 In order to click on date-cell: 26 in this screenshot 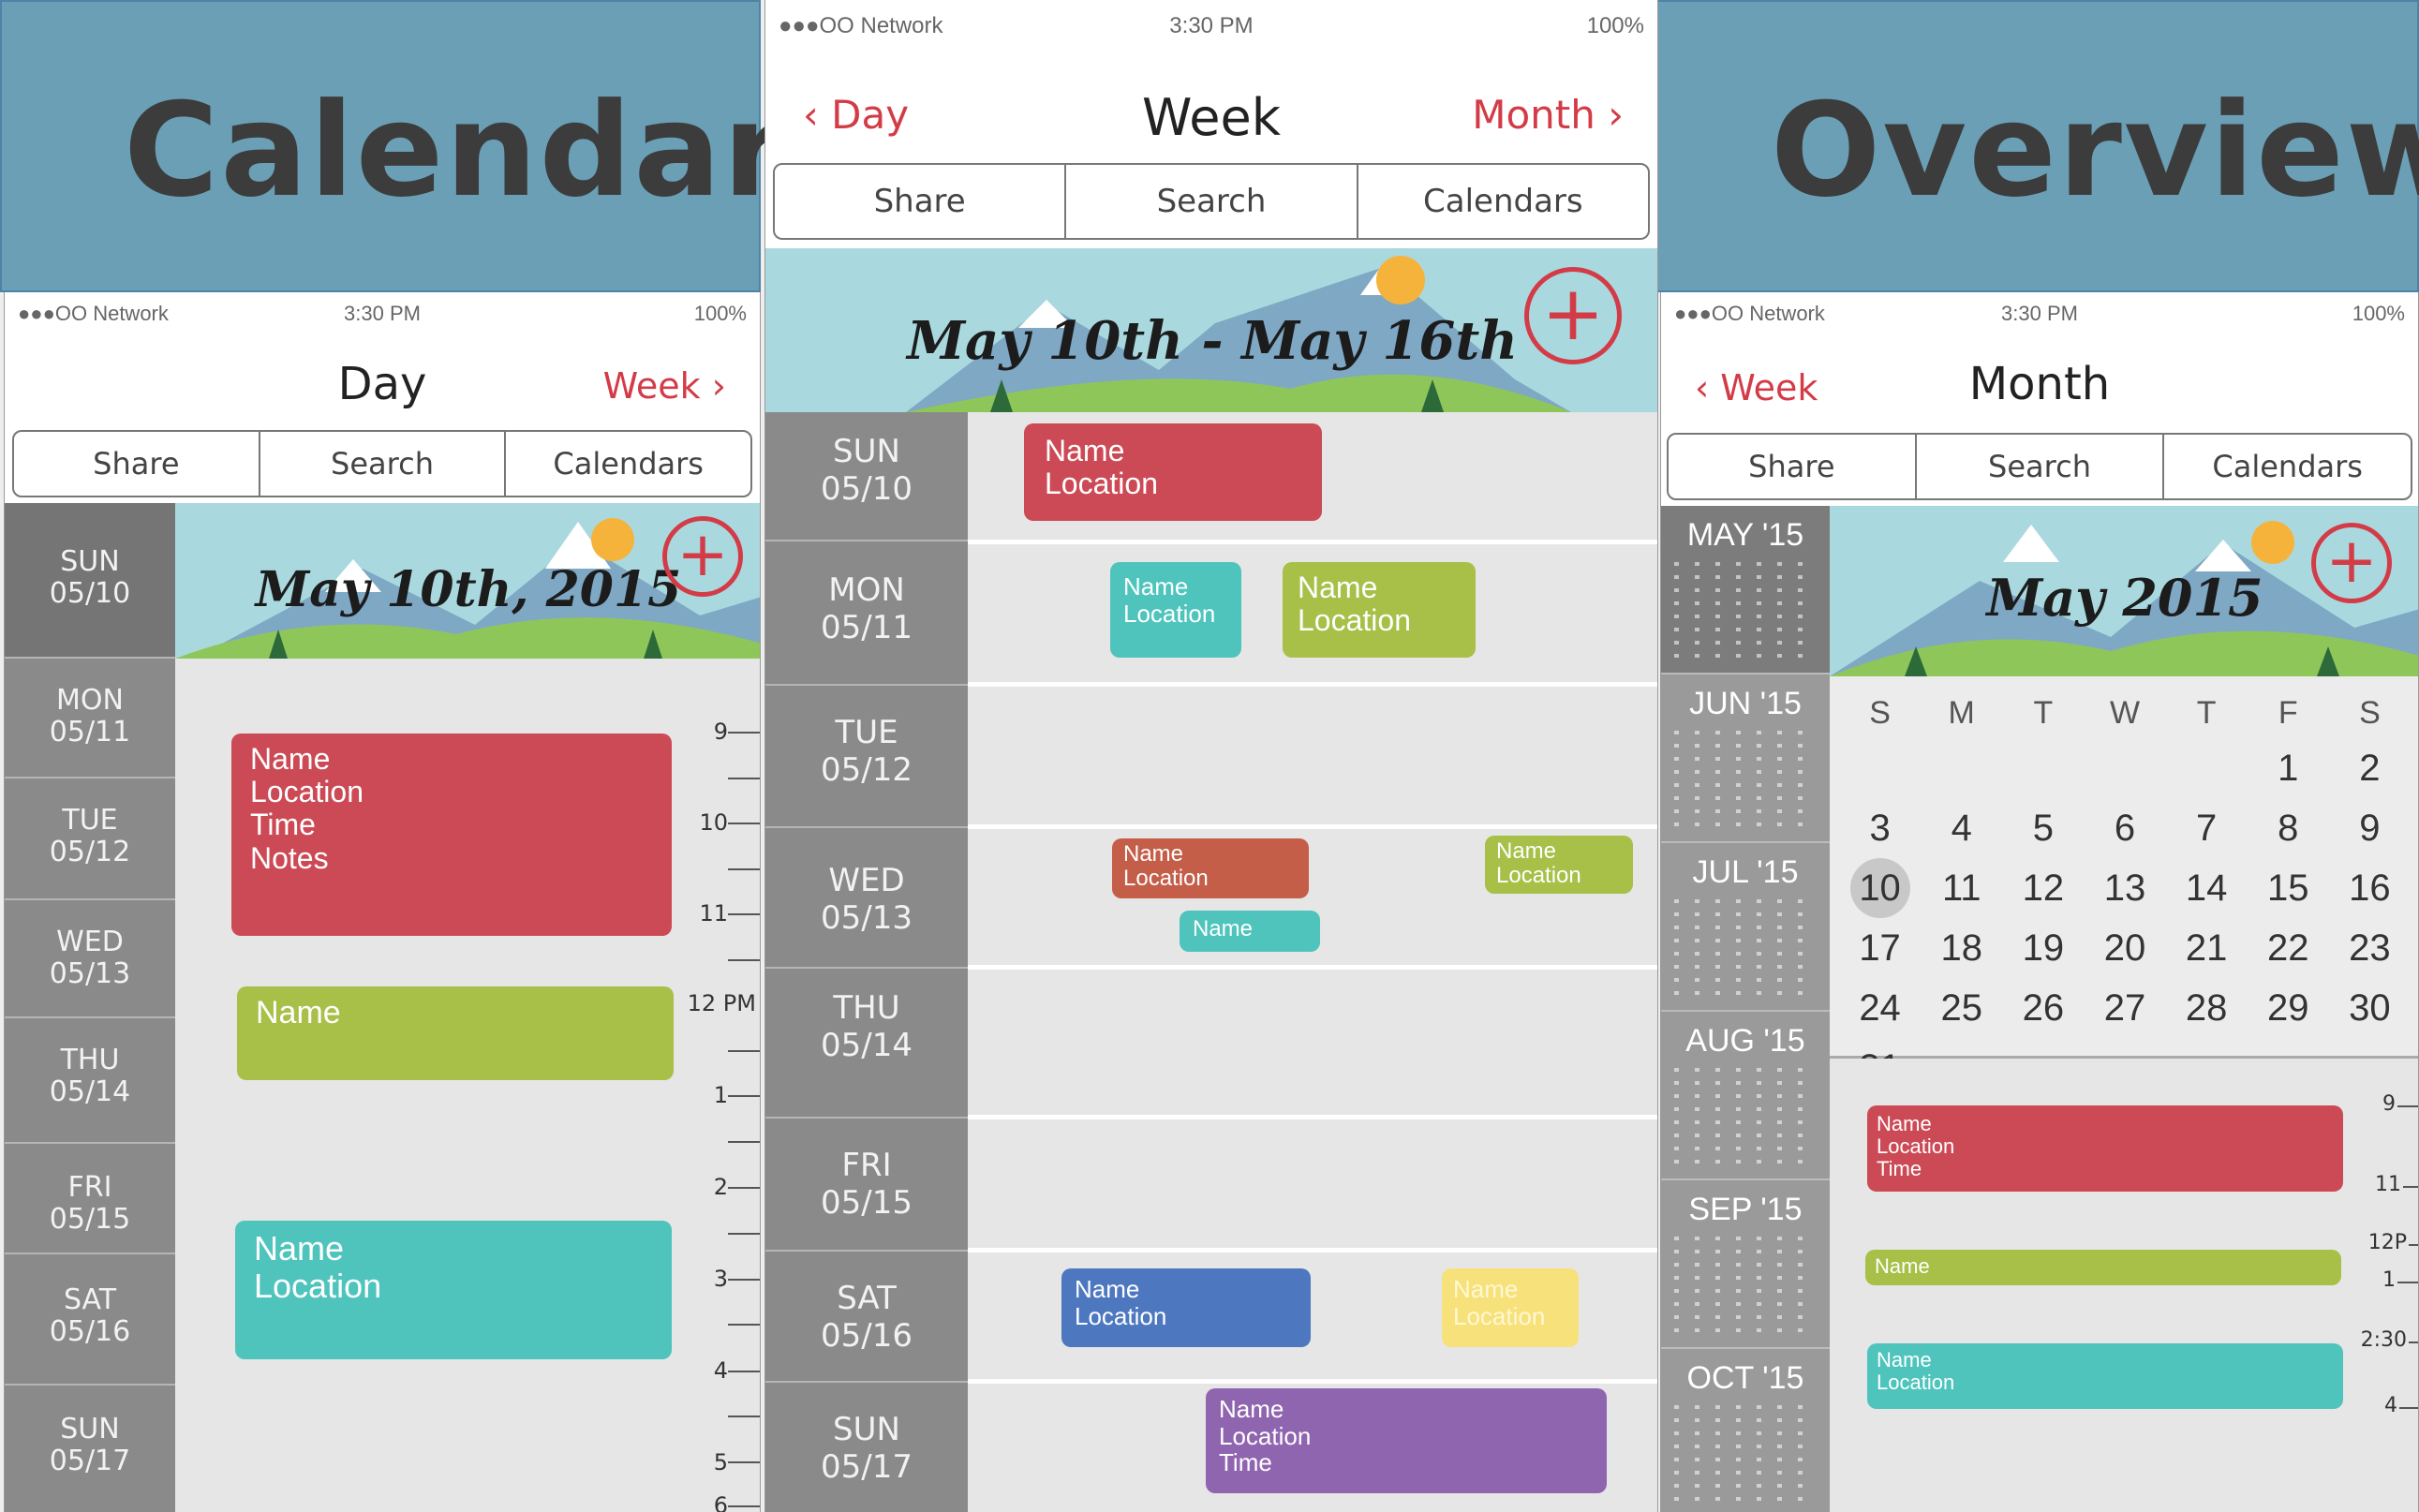, I will do `click(2043, 1008)`.